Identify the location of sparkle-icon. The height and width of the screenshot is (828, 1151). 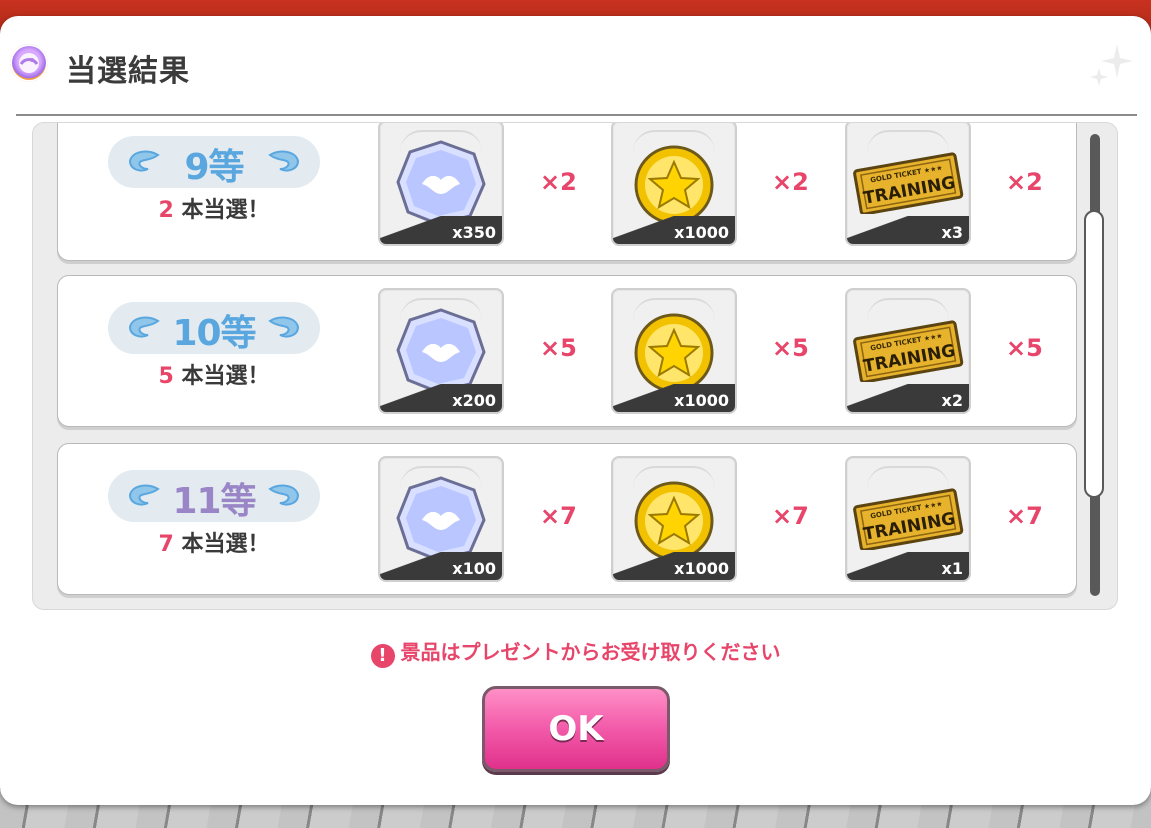
(1111, 65).